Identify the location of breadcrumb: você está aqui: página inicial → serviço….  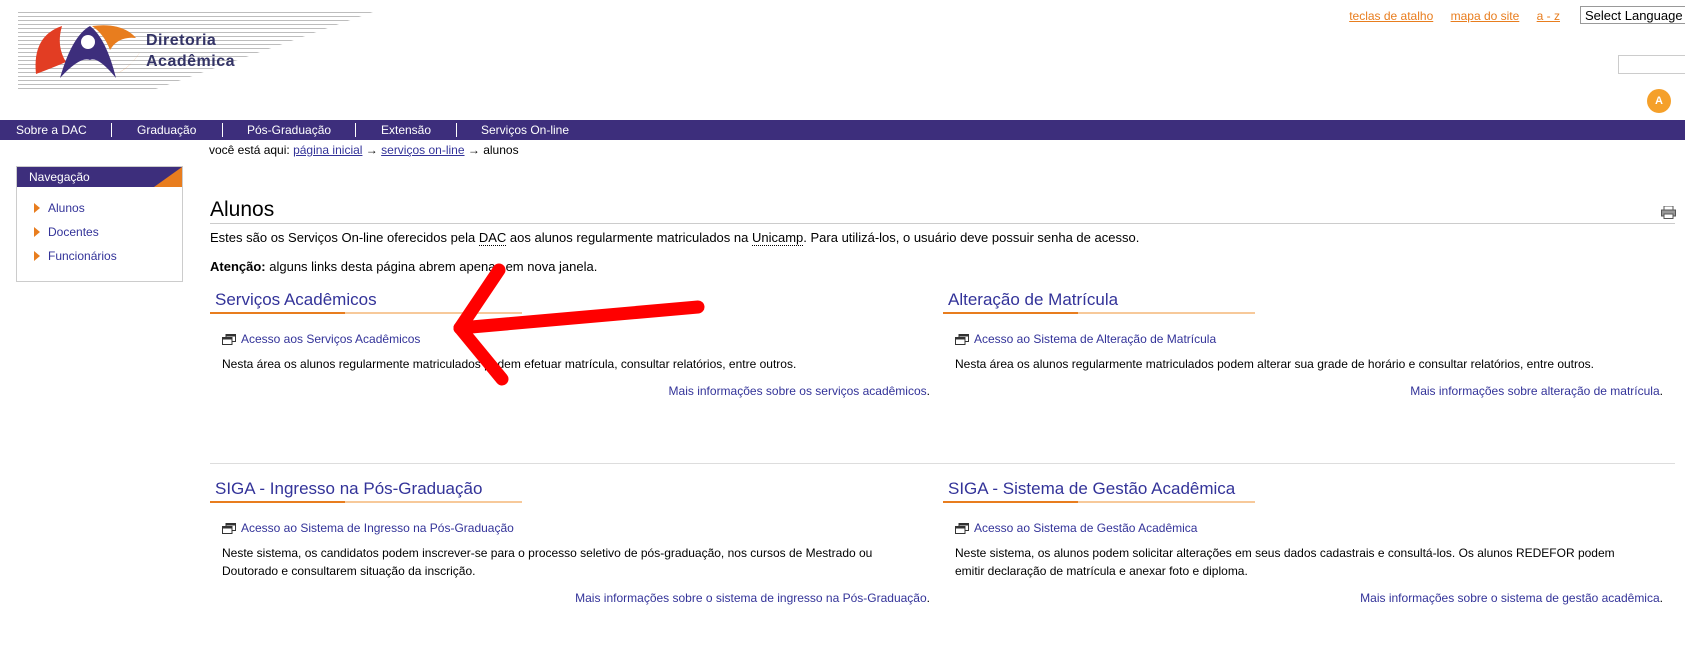
(364, 150).